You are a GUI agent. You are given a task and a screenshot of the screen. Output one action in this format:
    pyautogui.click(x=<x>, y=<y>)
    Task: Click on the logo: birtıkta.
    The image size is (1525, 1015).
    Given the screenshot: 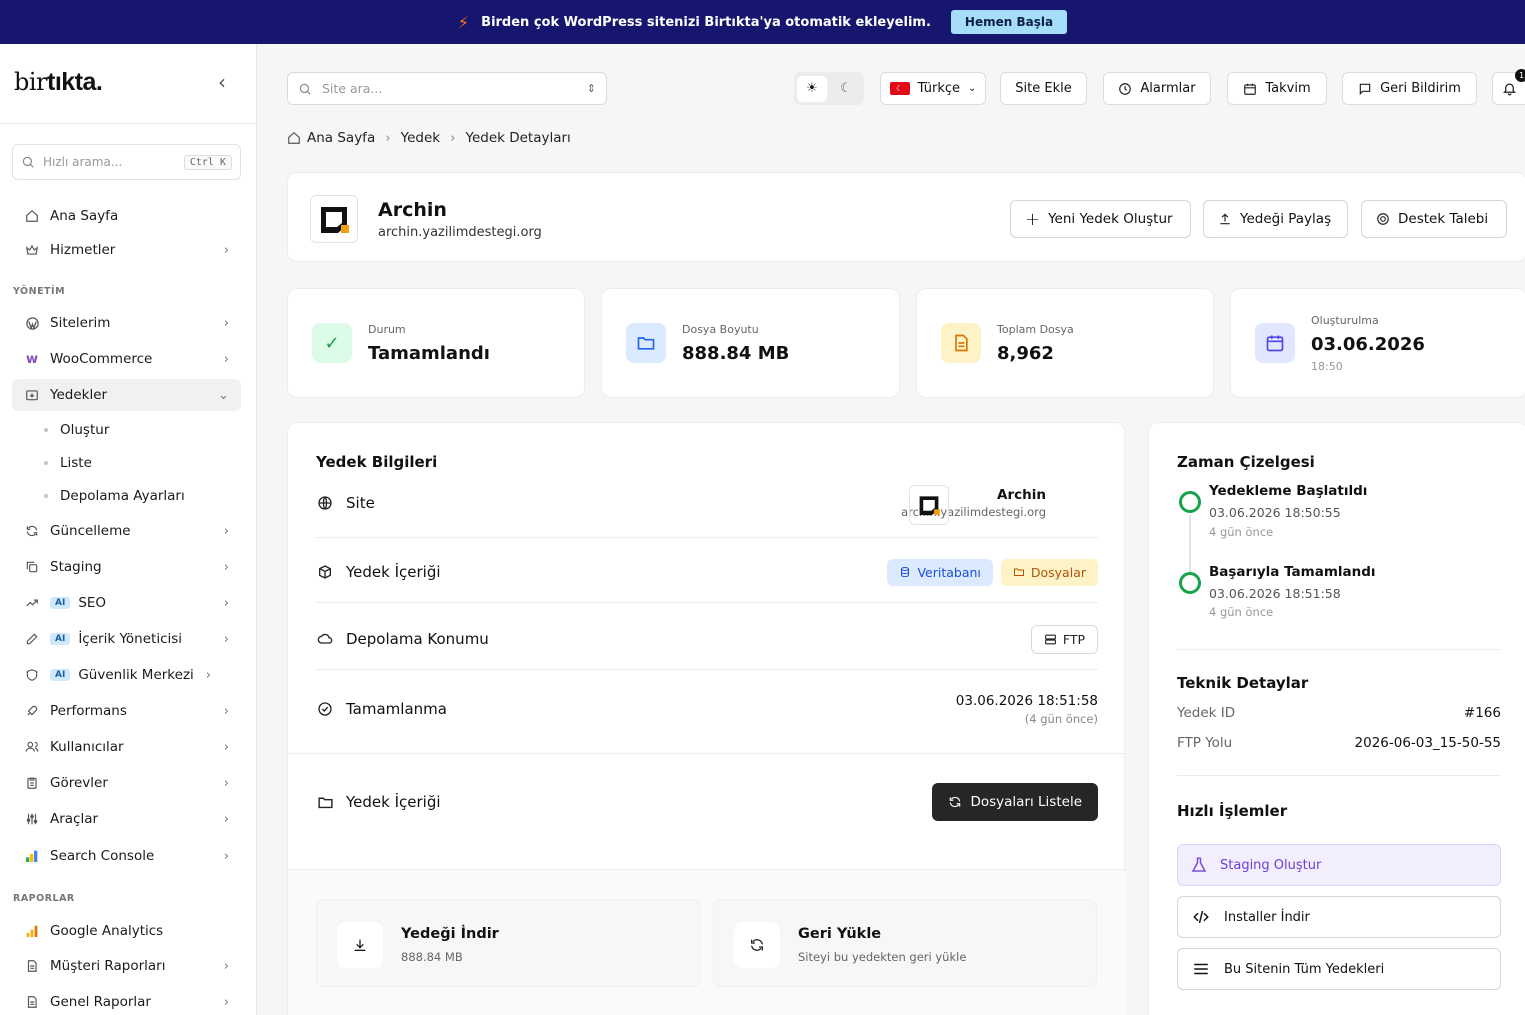 What is the action you would take?
    pyautogui.click(x=58, y=82)
    